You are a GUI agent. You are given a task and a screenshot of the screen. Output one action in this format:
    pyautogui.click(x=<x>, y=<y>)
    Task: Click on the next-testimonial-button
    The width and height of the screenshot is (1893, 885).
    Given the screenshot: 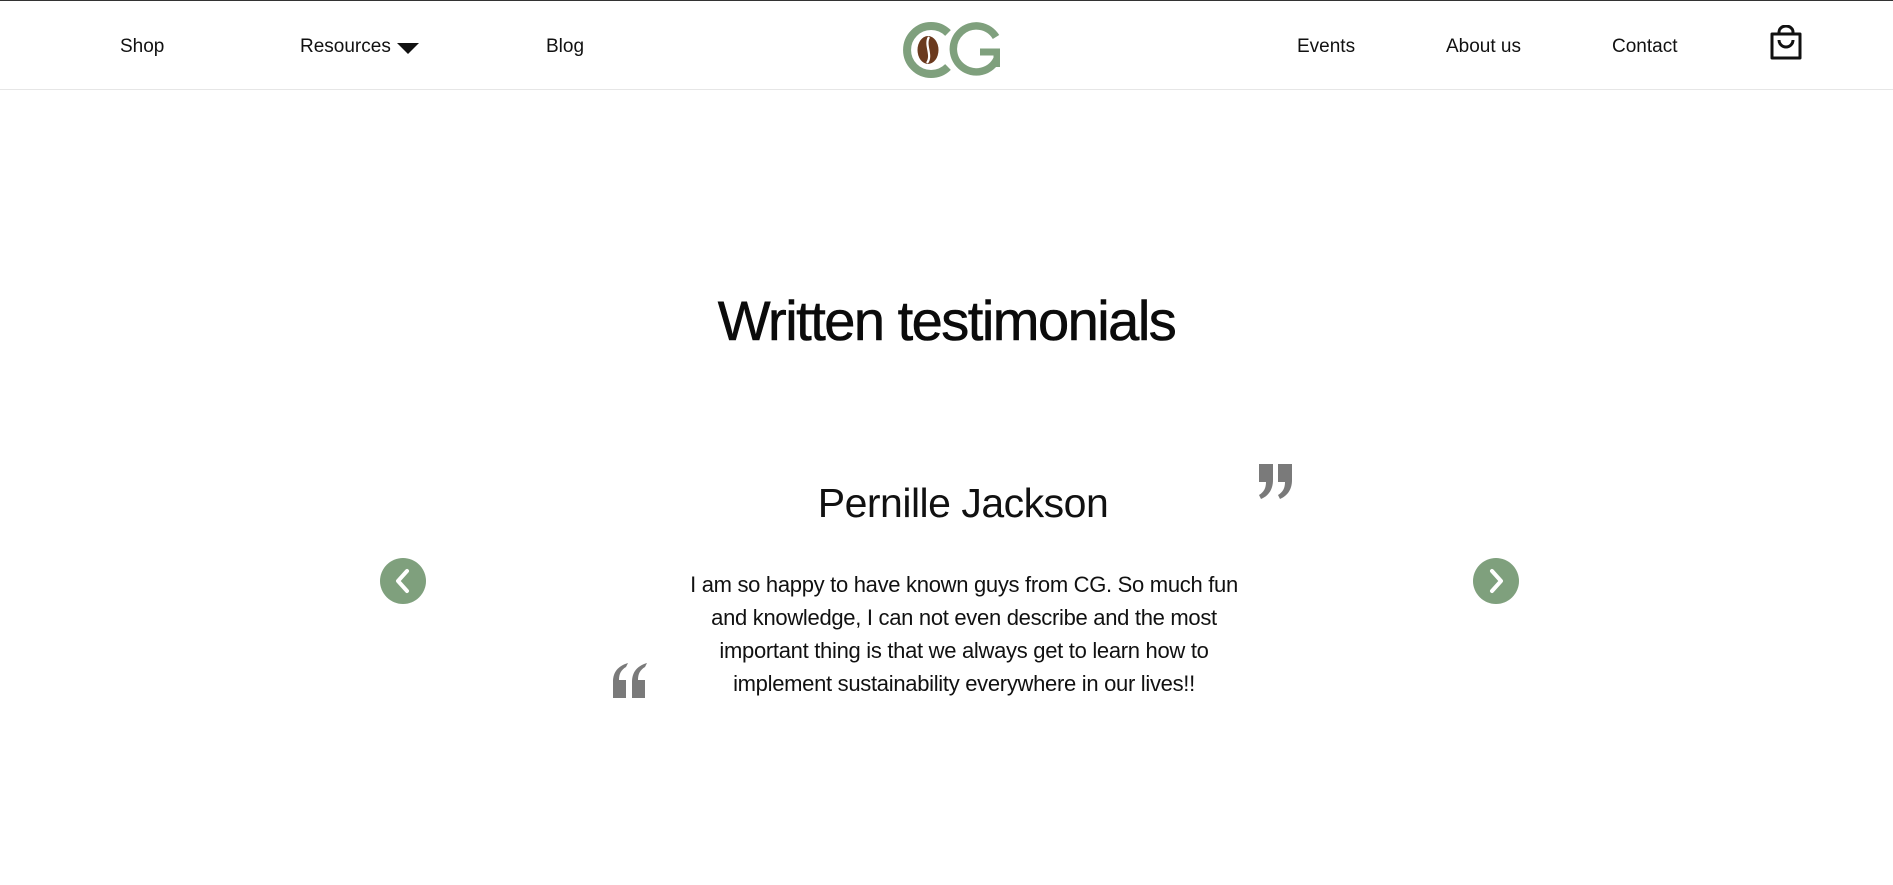 What is the action you would take?
    pyautogui.click(x=1496, y=581)
    